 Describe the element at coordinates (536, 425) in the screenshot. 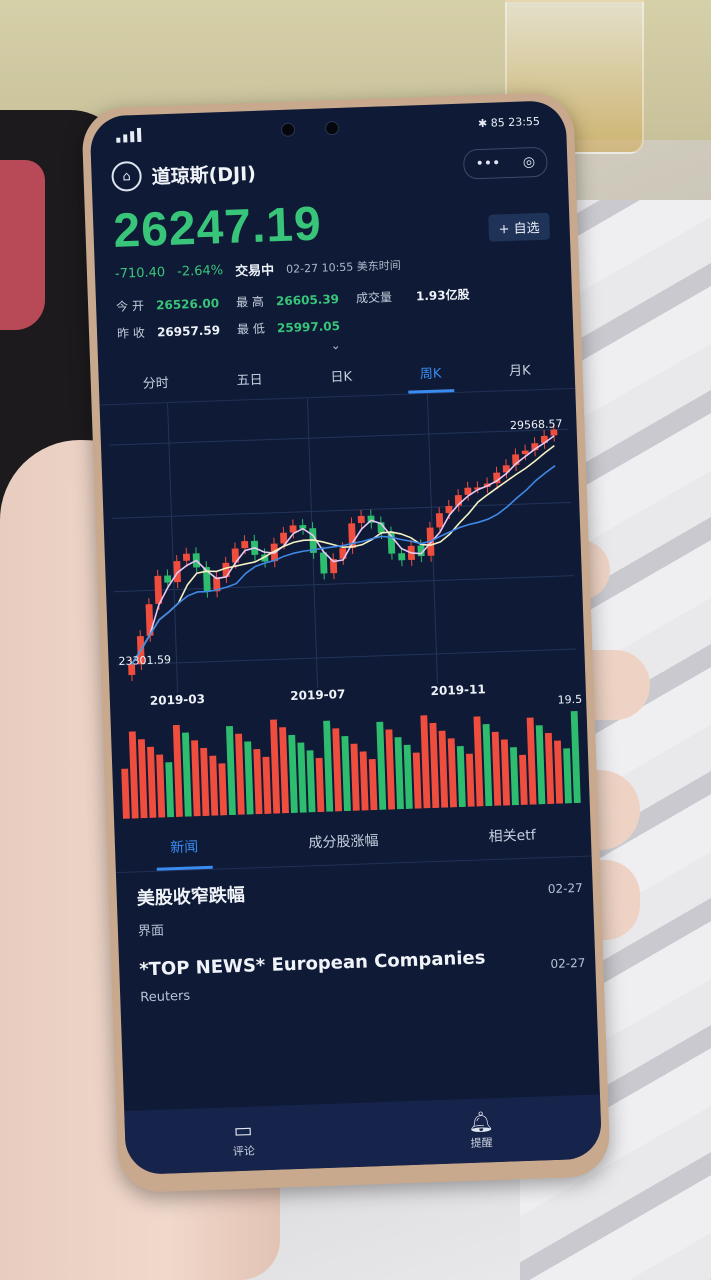

I see `chart-max-label: 29568.57` at that location.